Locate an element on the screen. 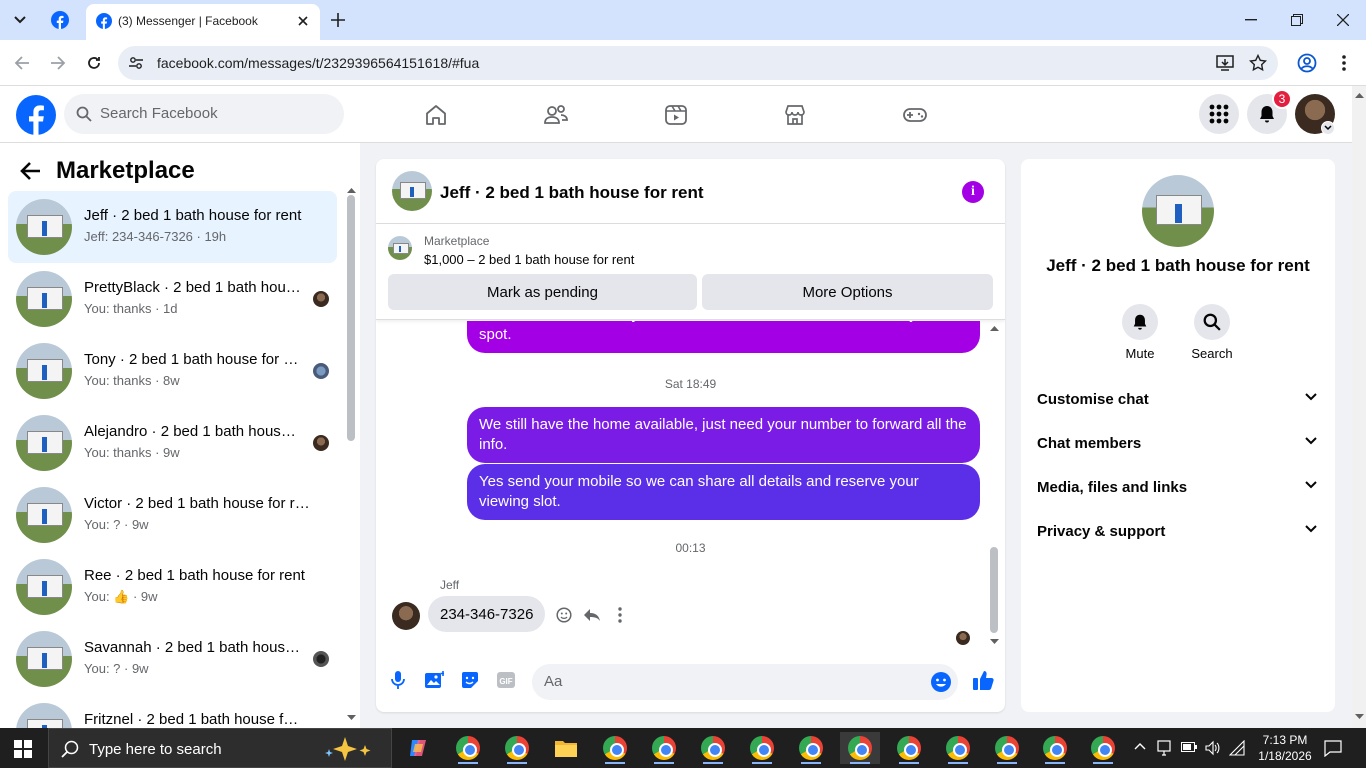 The height and width of the screenshot is (768, 1366). account-chevron-icon is located at coordinates (1328, 128).